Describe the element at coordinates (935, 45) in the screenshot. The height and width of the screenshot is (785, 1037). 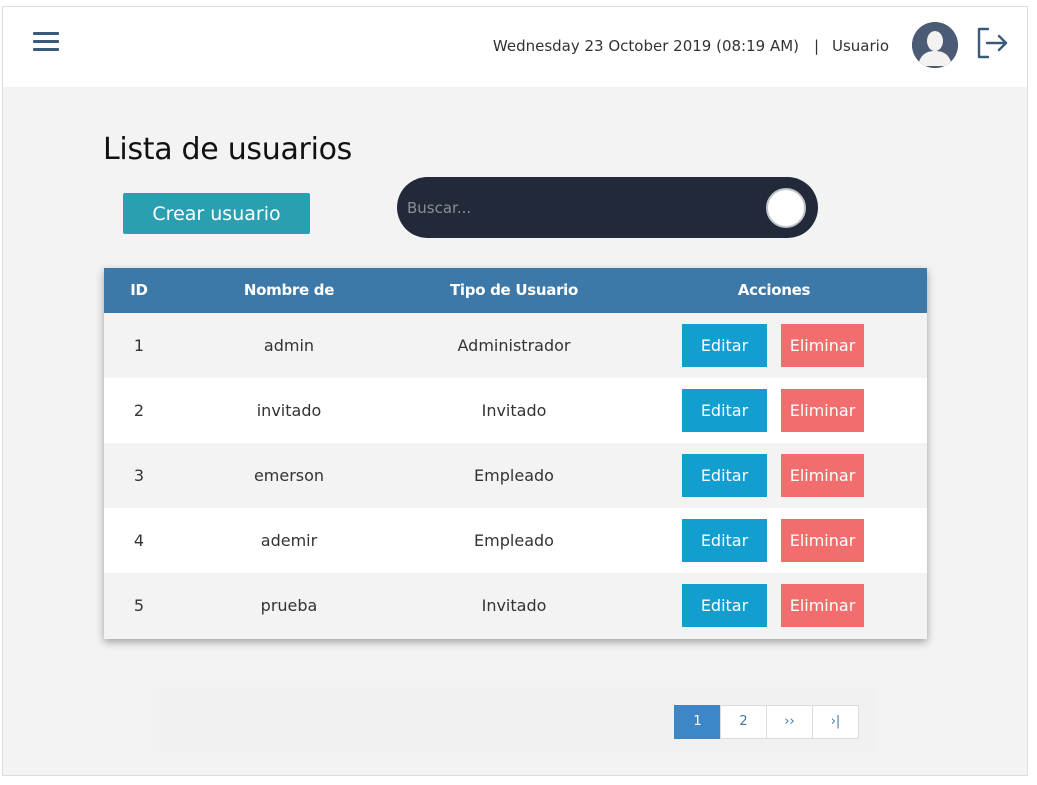
I see `user-avatar-icon` at that location.